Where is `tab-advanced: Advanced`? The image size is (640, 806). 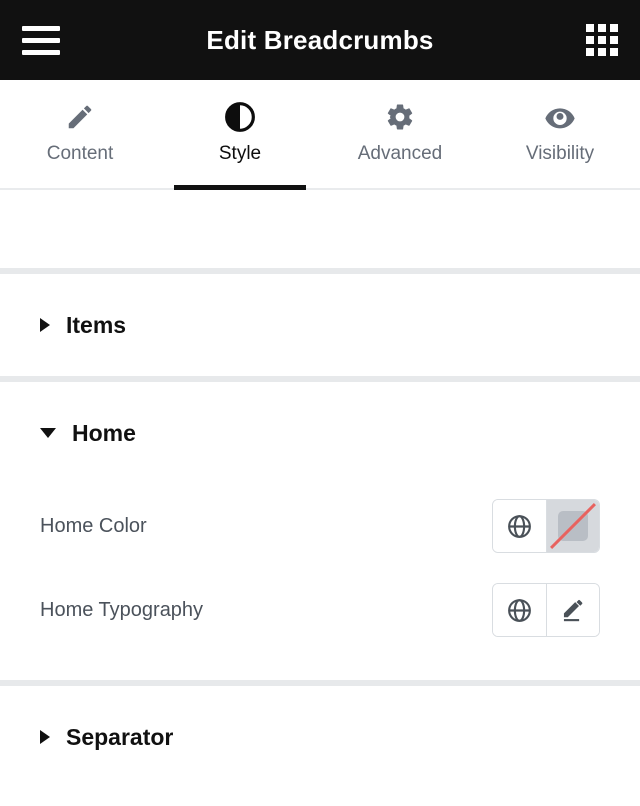 tab-advanced: Advanced is located at coordinates (400, 134).